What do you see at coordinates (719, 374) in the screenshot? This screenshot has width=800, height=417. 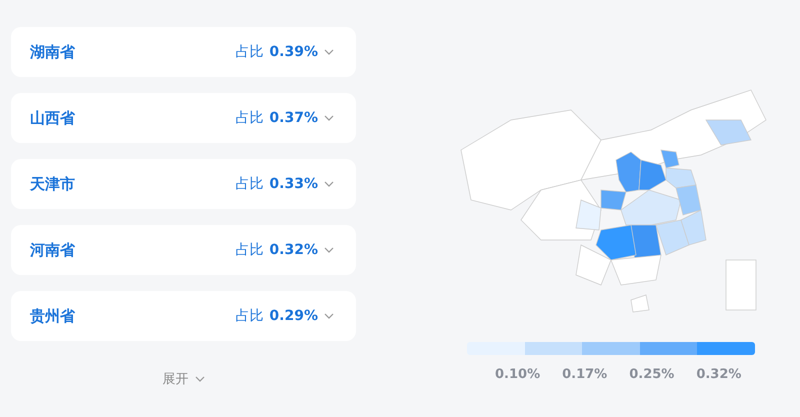 I see `legend-label: 0.32%` at bounding box center [719, 374].